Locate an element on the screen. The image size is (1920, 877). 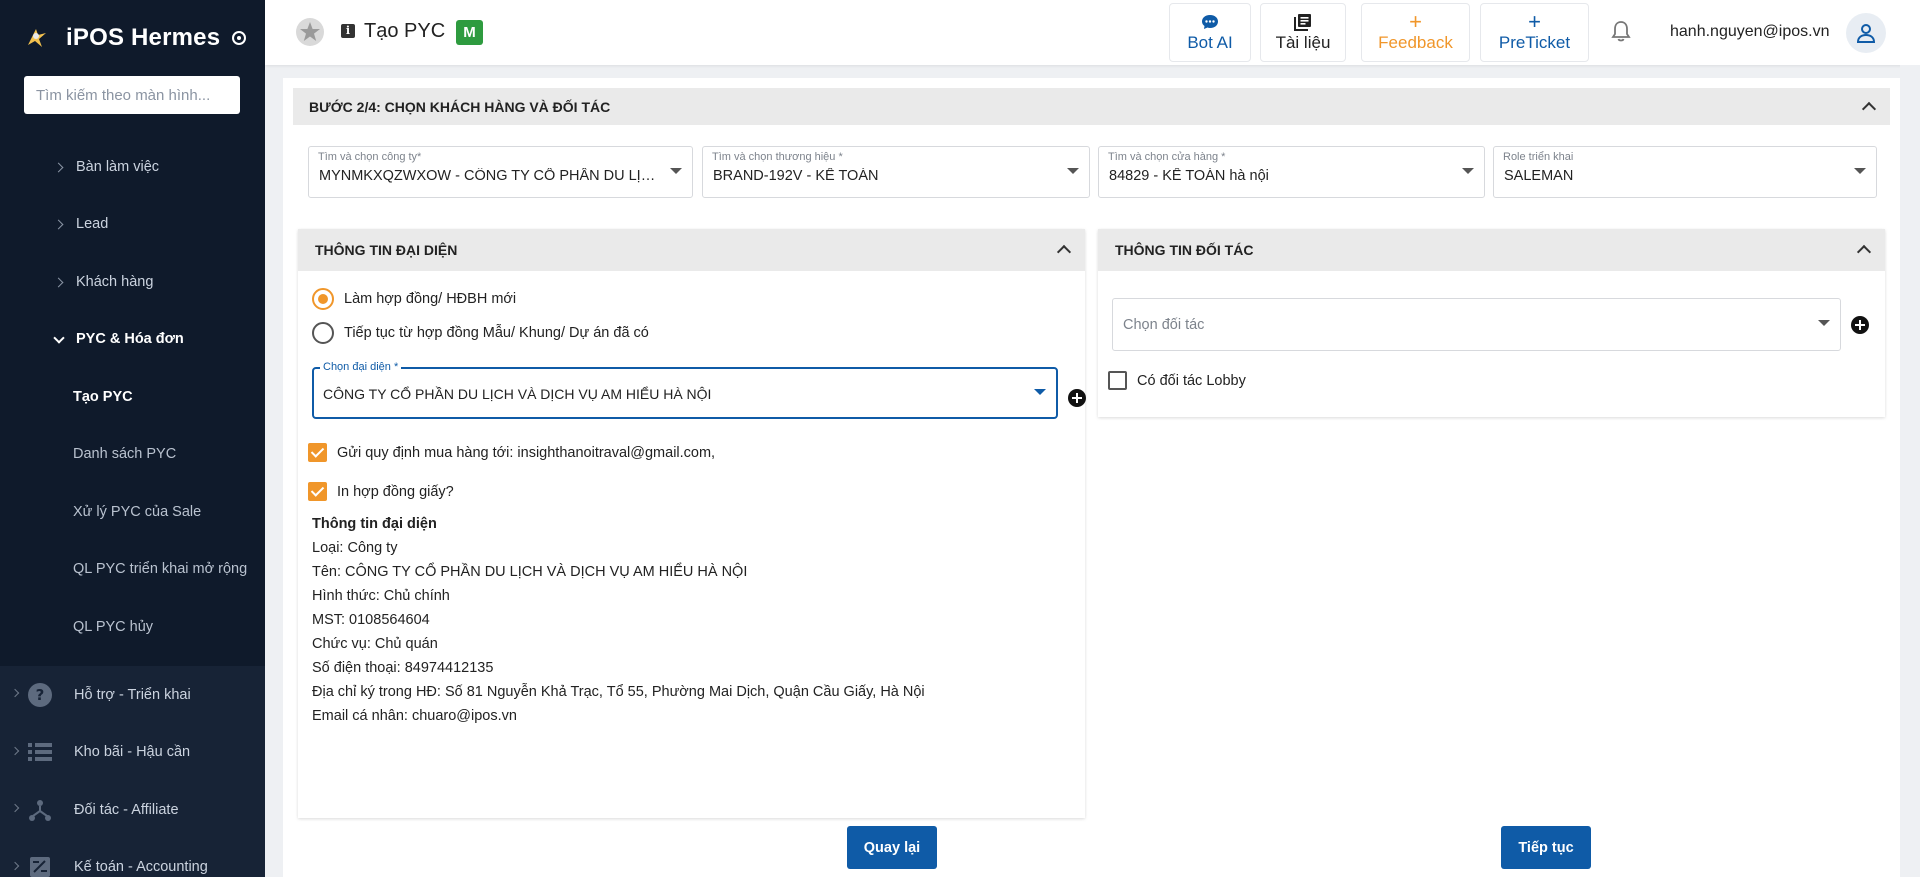
partner-select-placeholder: Chọn đối tác is located at coordinates (1164, 325).